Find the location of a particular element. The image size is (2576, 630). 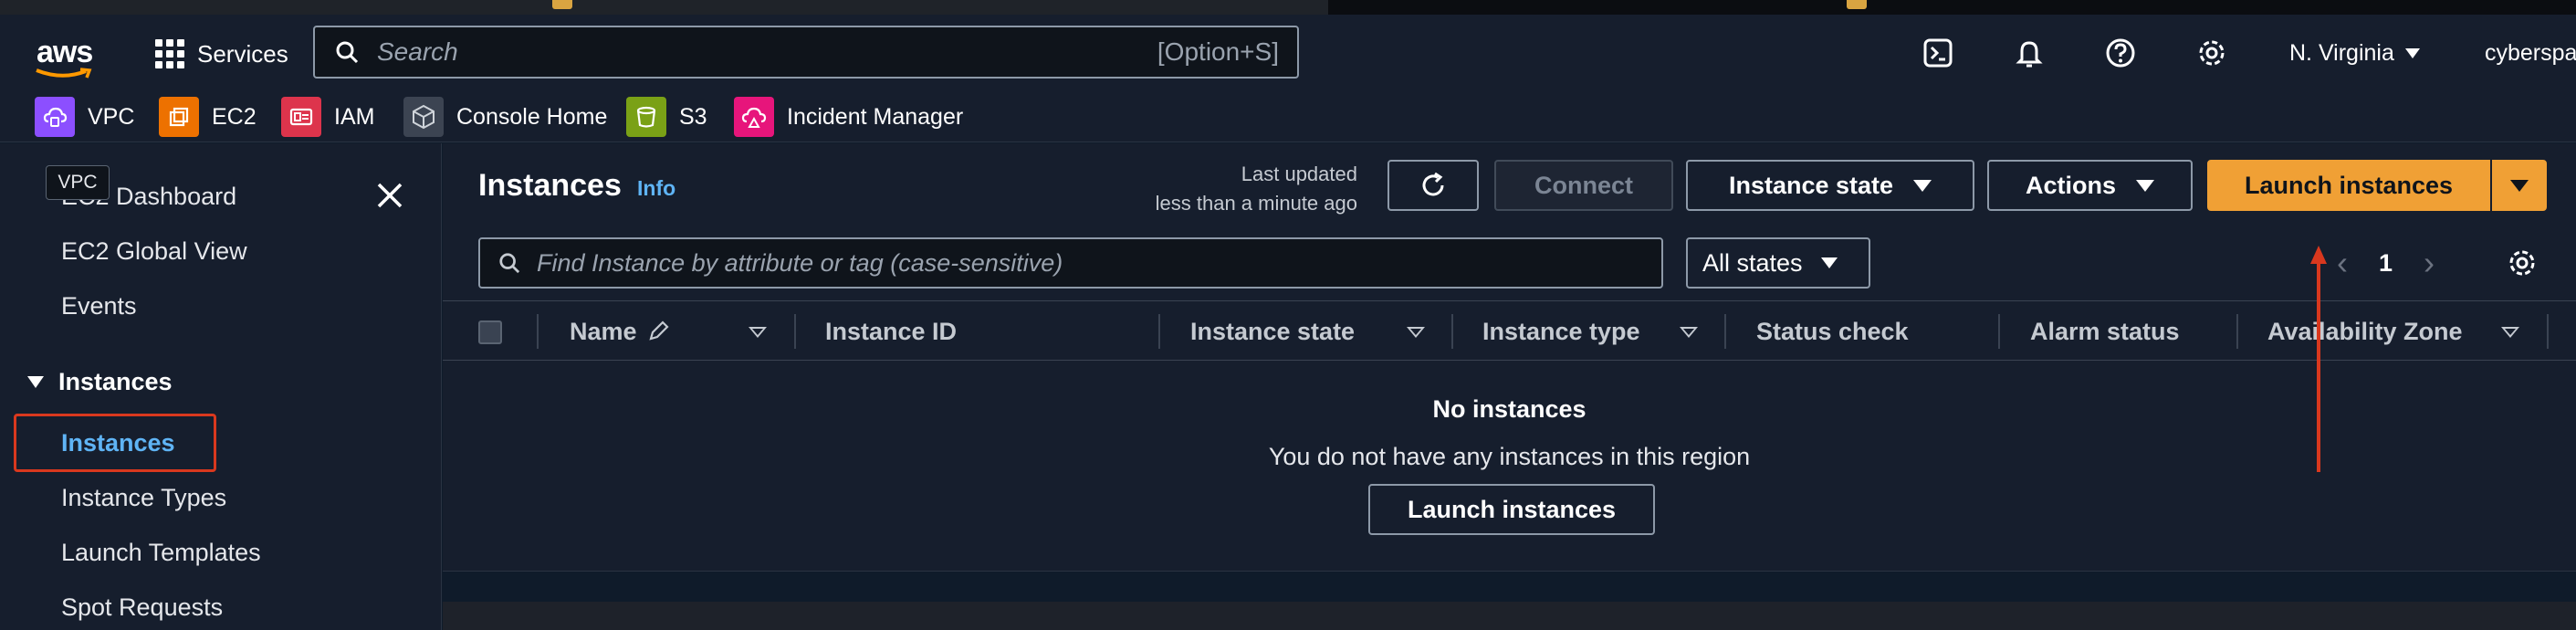

favorite-vpc: VPC is located at coordinates (84, 116).